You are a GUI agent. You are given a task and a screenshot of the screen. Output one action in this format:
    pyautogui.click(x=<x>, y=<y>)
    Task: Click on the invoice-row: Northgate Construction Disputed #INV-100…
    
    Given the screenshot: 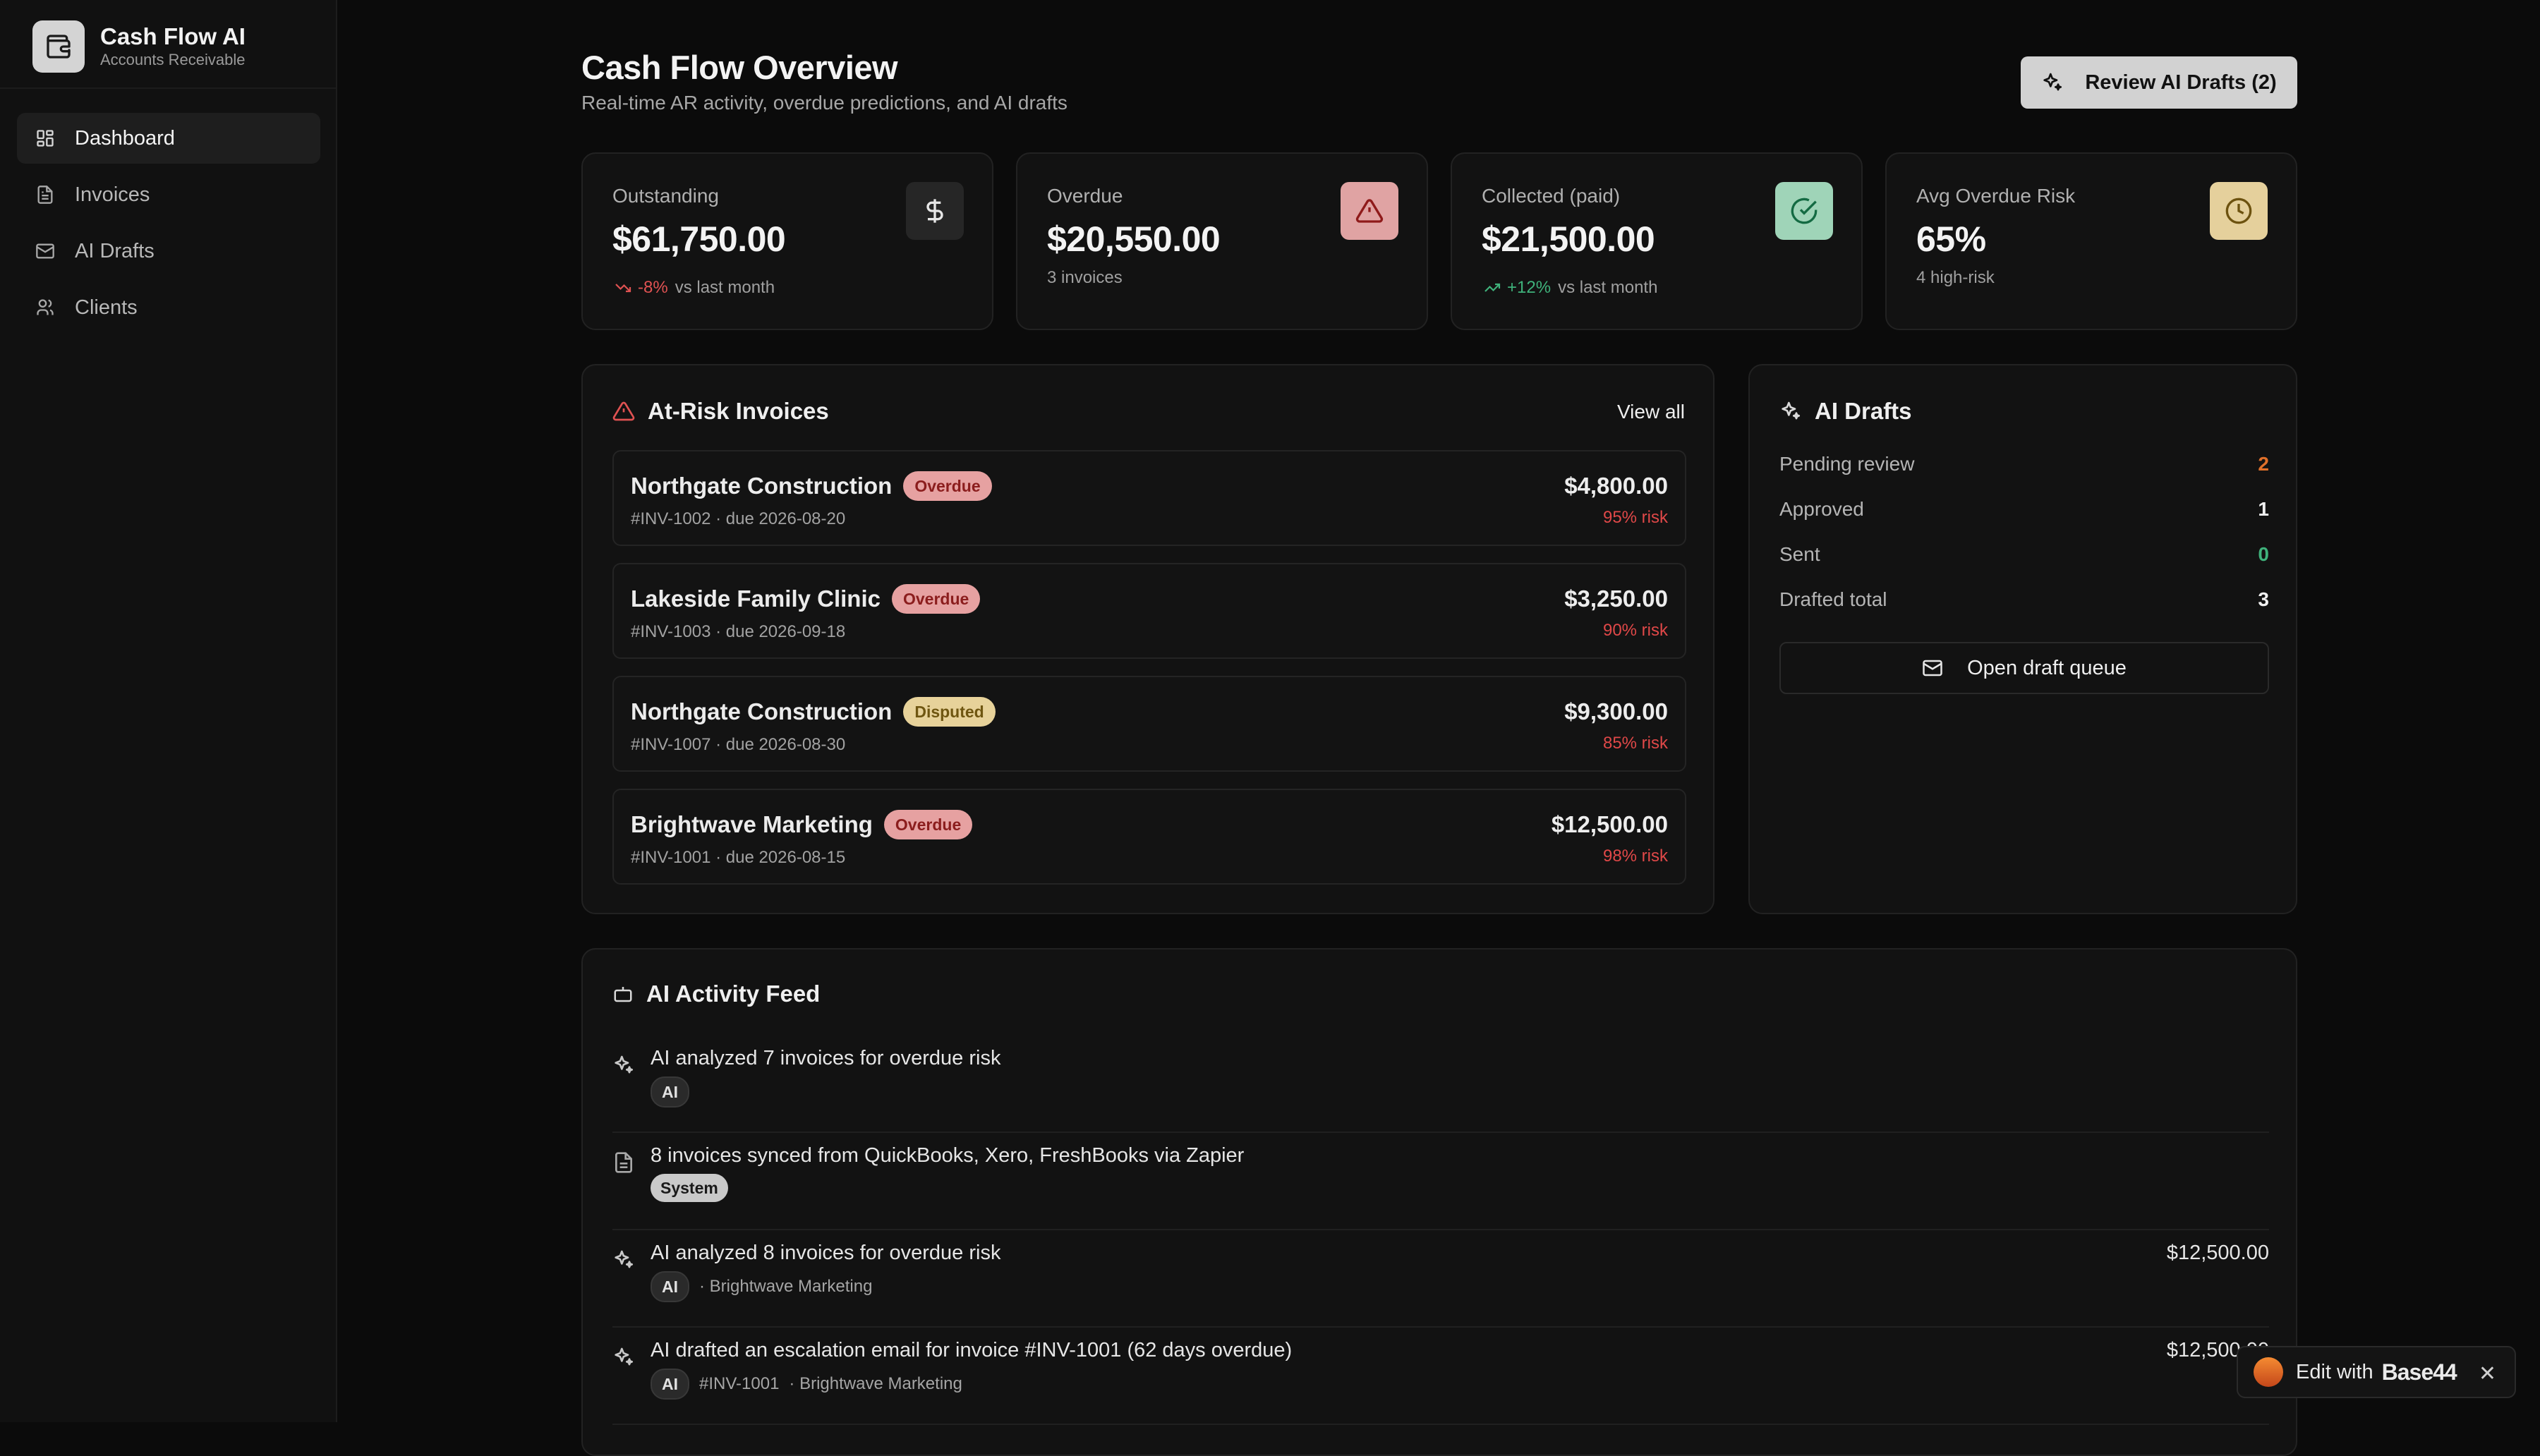 What is the action you would take?
    pyautogui.click(x=1149, y=724)
    